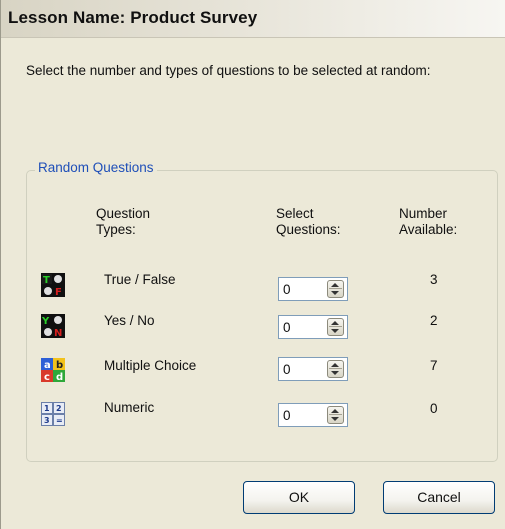 The image size is (505, 529). I want to click on title-bar: Lesson Name: Product Survey, so click(253, 19).